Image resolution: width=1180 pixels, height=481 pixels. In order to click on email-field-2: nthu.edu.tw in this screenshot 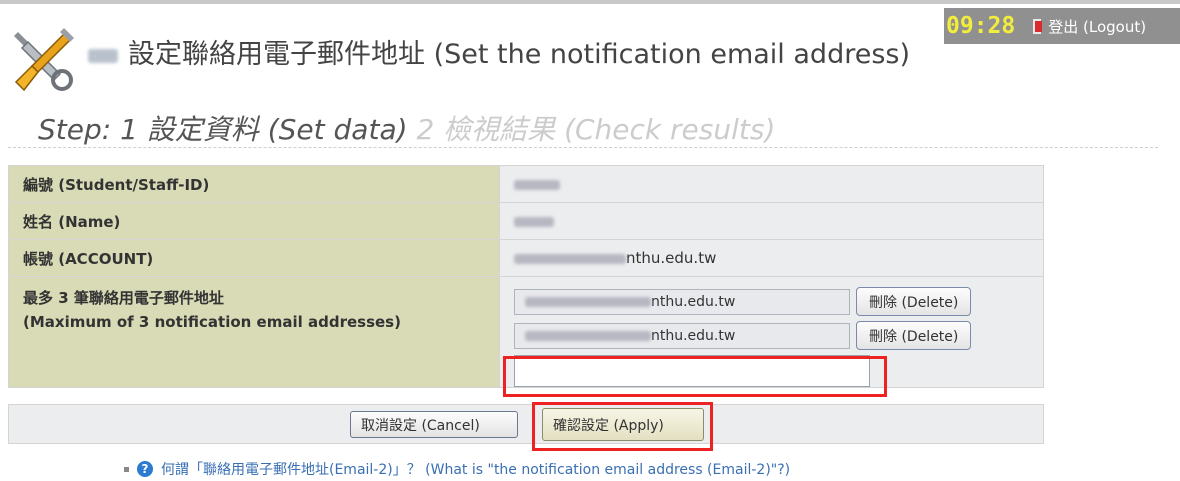, I will do `click(682, 335)`.